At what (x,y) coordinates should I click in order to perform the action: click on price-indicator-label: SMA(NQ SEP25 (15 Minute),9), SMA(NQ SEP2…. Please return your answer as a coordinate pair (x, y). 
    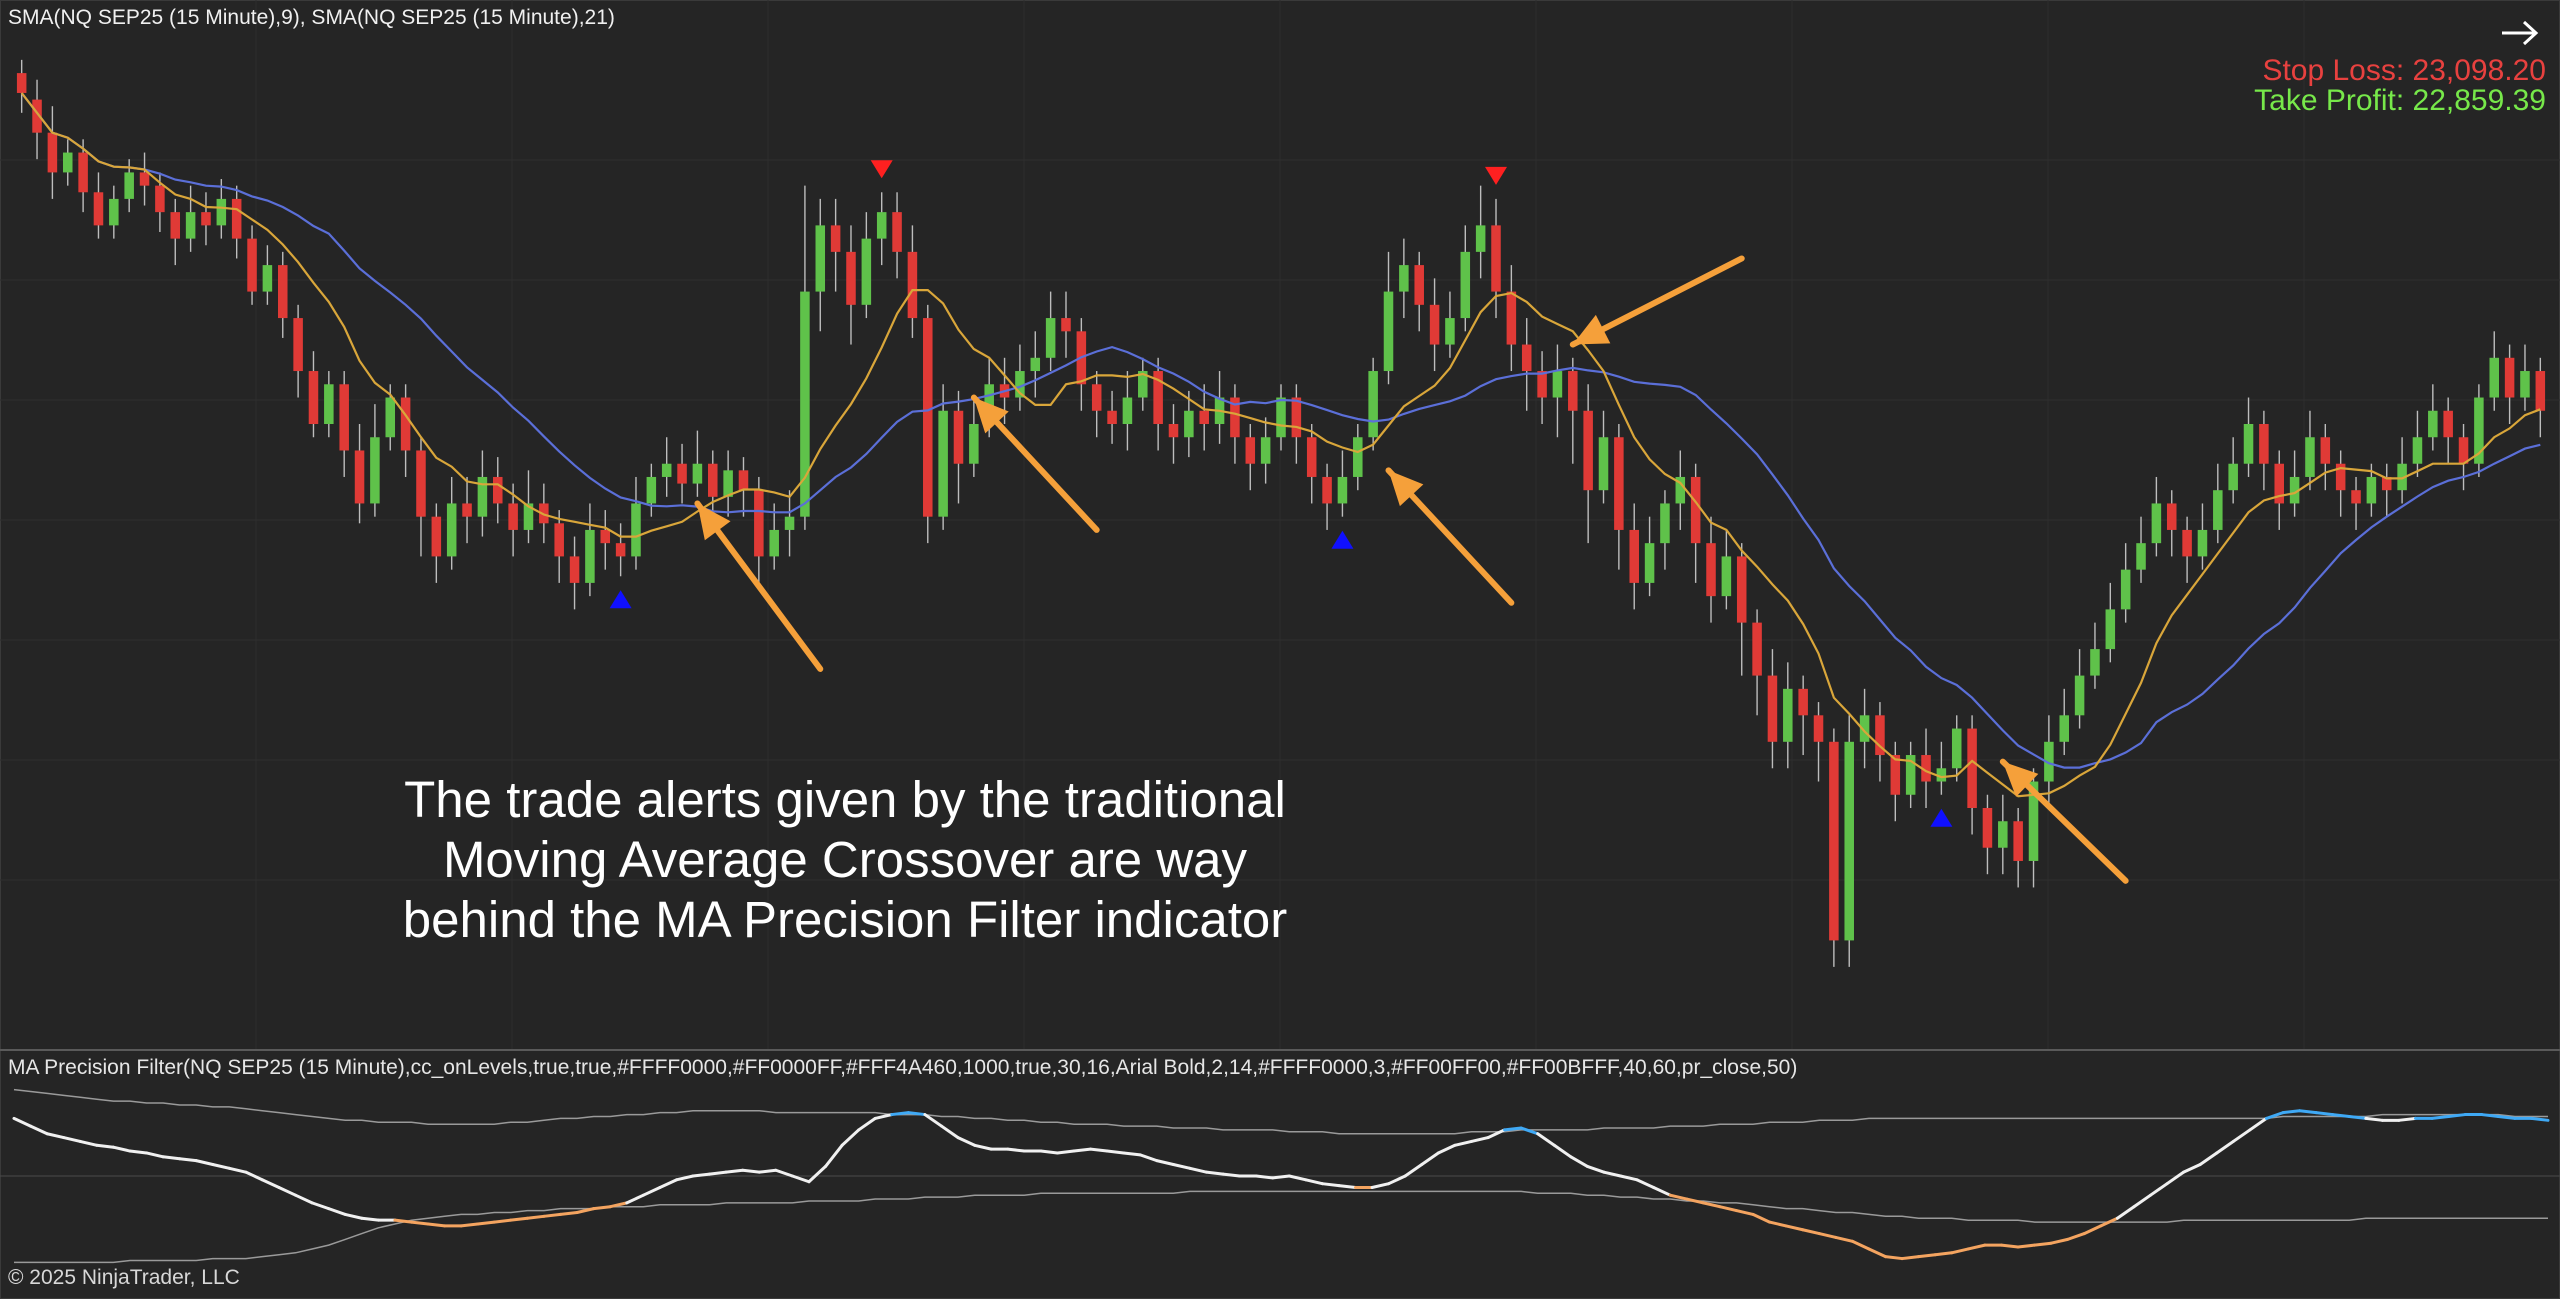
    Looking at the image, I should click on (311, 17).